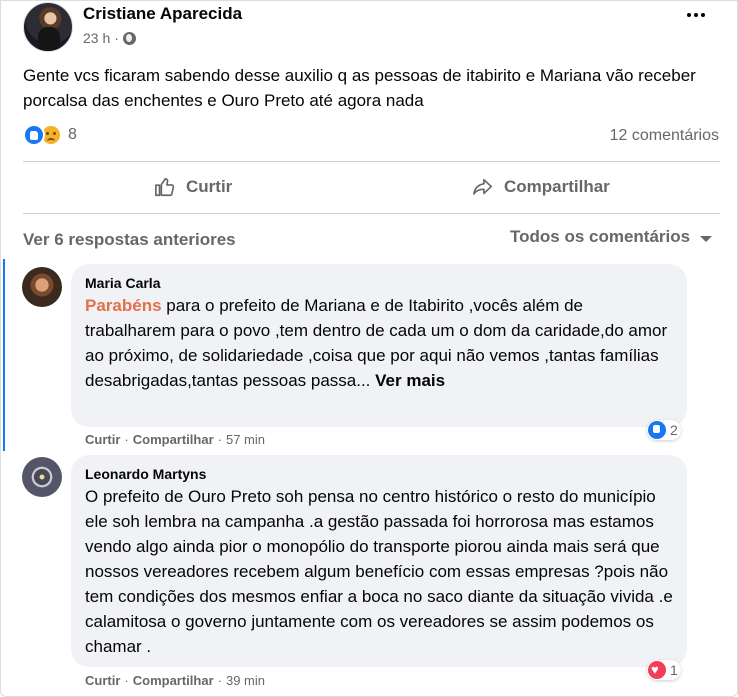 Image resolution: width=738 pixels, height=697 pixels. Describe the element at coordinates (162, 14) in the screenshot. I see `post-author-name: Cristiane Aparecida` at that location.